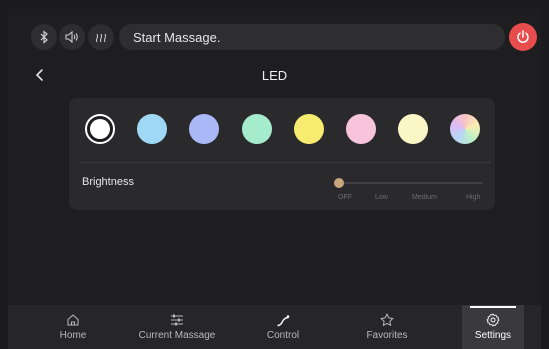 The image size is (549, 349). Describe the element at coordinates (312, 37) in the screenshot. I see `status-field: Start Massage.` at that location.